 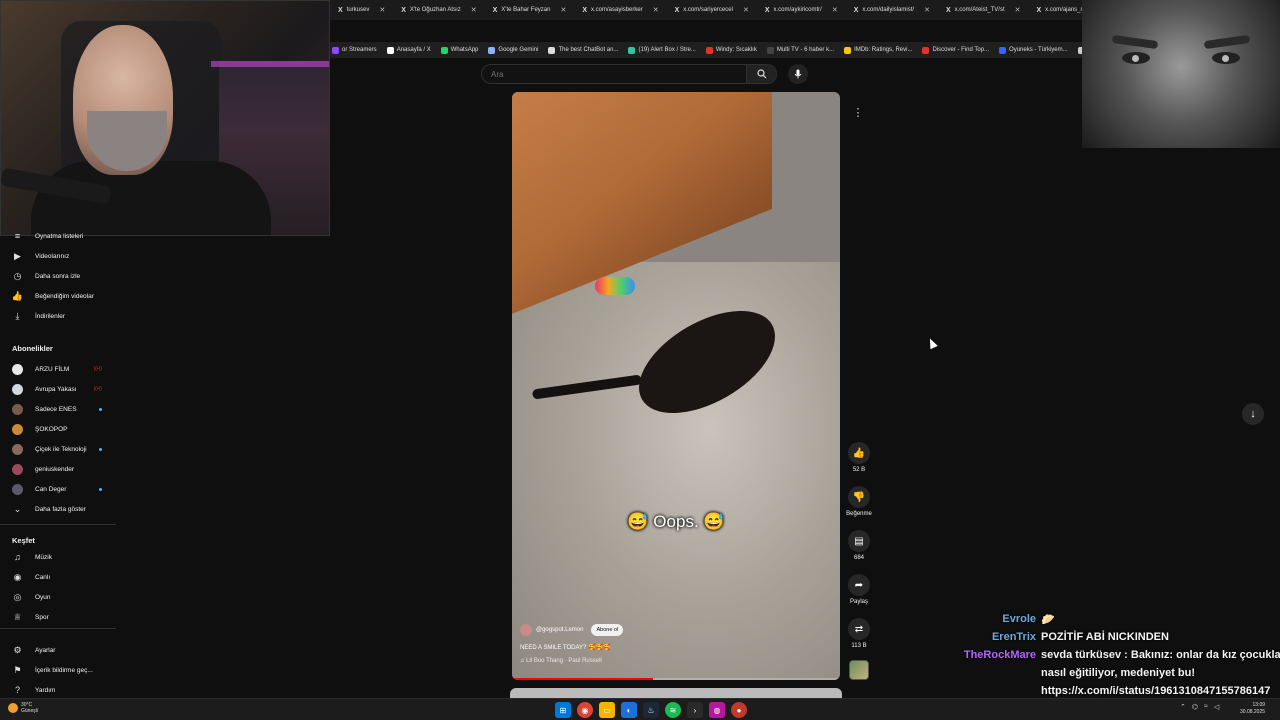 What do you see at coordinates (1252, 709) in the screenshot?
I see `clock: 13:09 30.08.2025` at bounding box center [1252, 709].